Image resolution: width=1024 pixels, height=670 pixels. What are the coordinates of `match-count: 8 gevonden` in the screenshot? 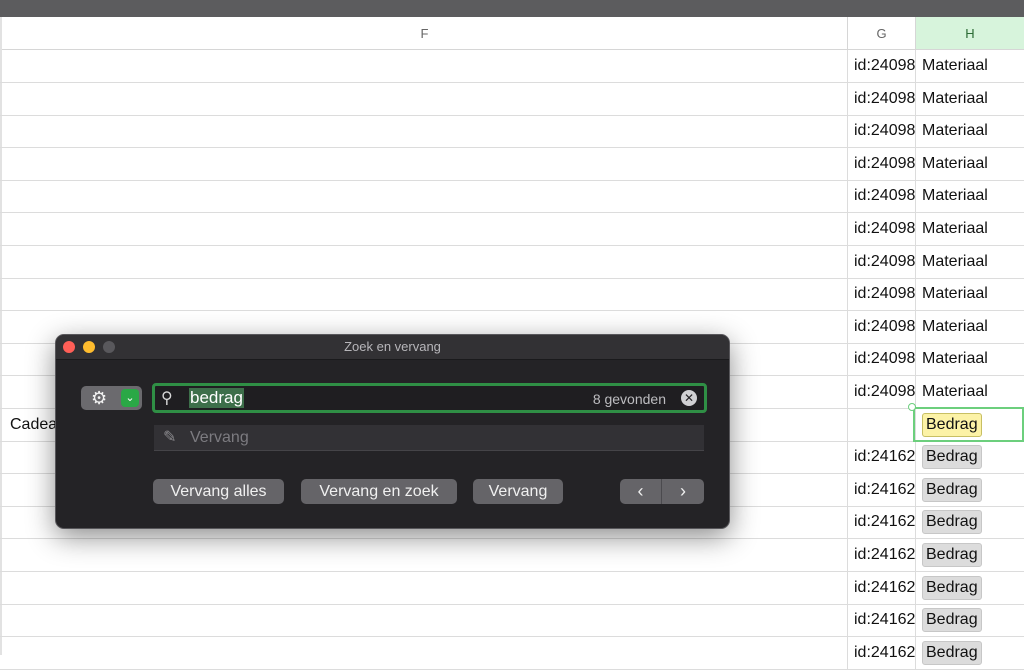 It's located at (629, 399).